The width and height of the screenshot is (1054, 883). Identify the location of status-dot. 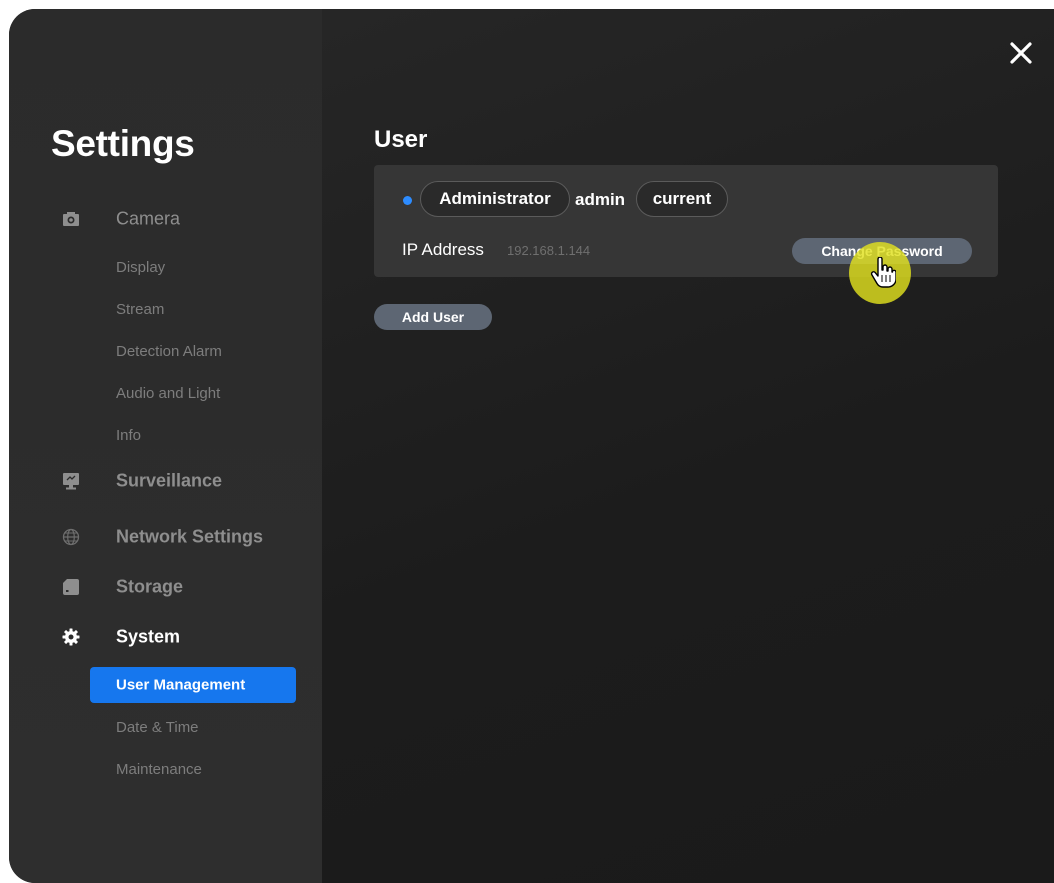
(407, 200).